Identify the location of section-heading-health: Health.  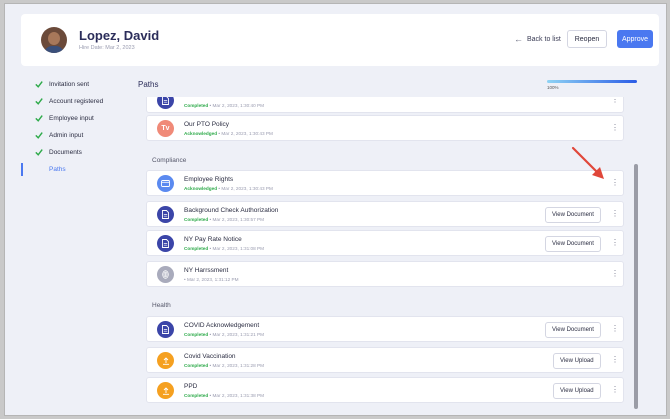
(161, 305).